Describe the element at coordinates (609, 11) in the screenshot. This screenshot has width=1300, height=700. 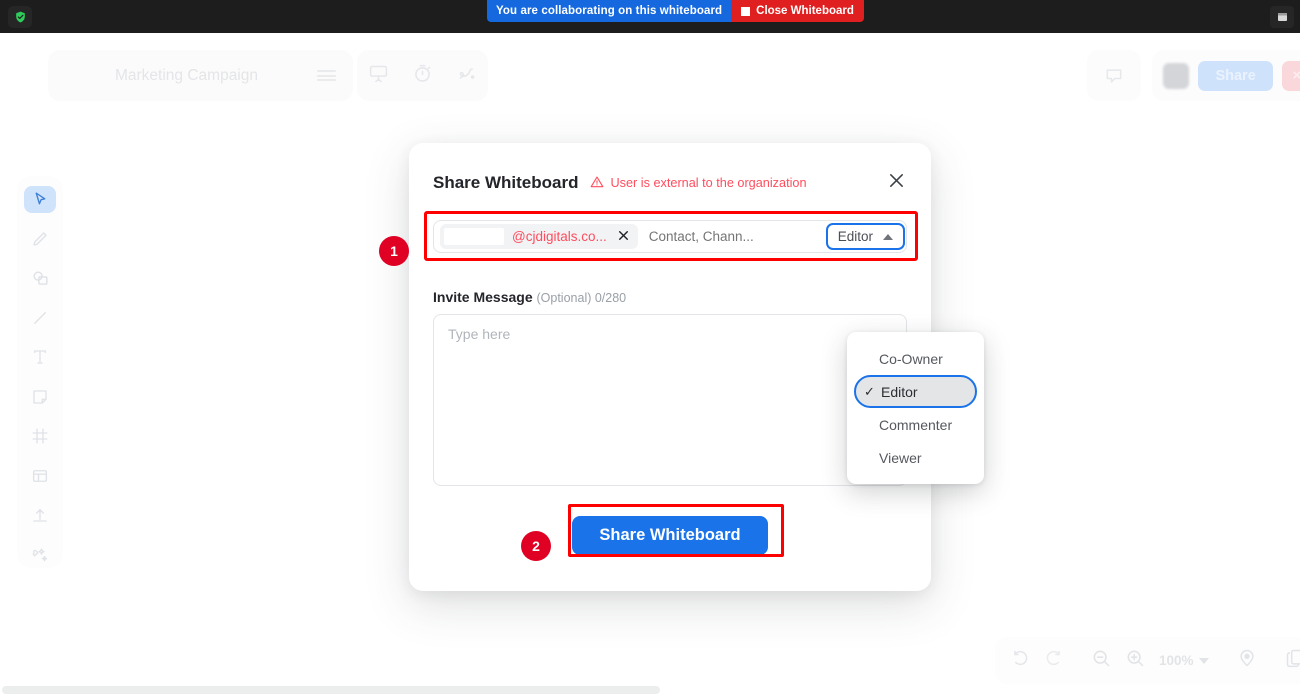
I see `collaboration-message: You are collaborating on this whiteboard` at that location.